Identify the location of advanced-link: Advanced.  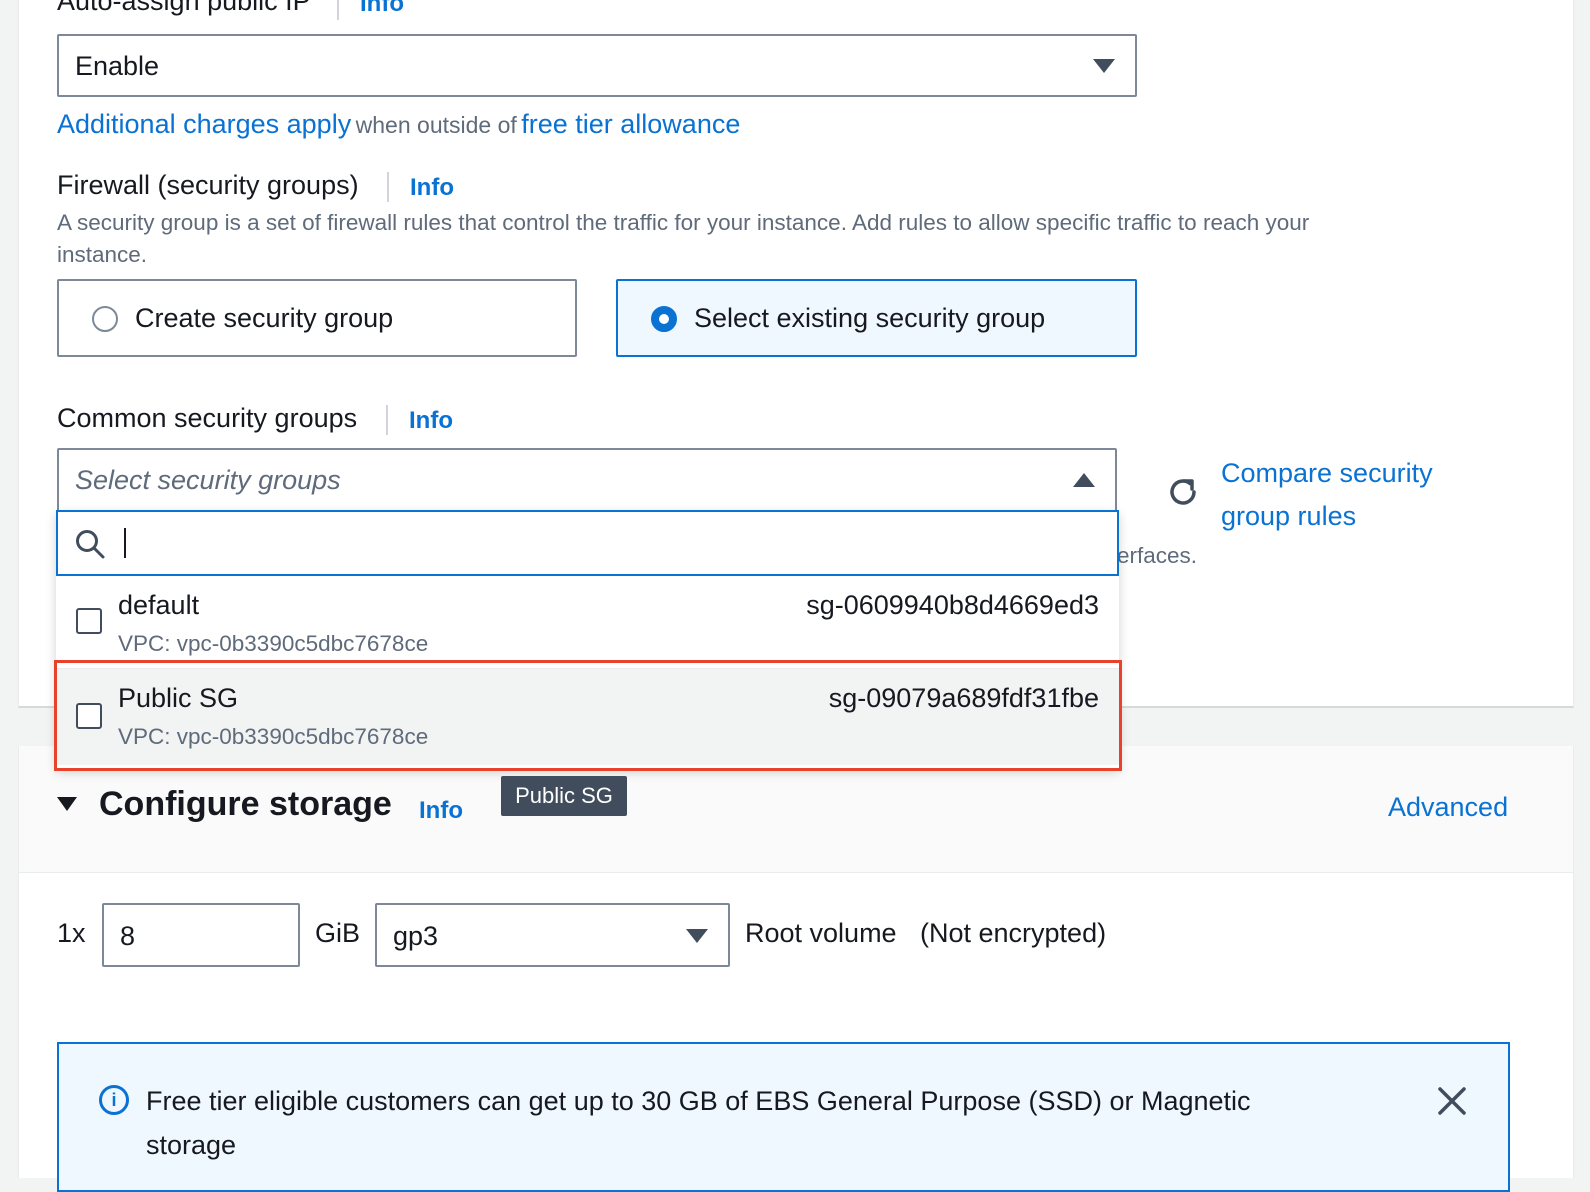
(1448, 807).